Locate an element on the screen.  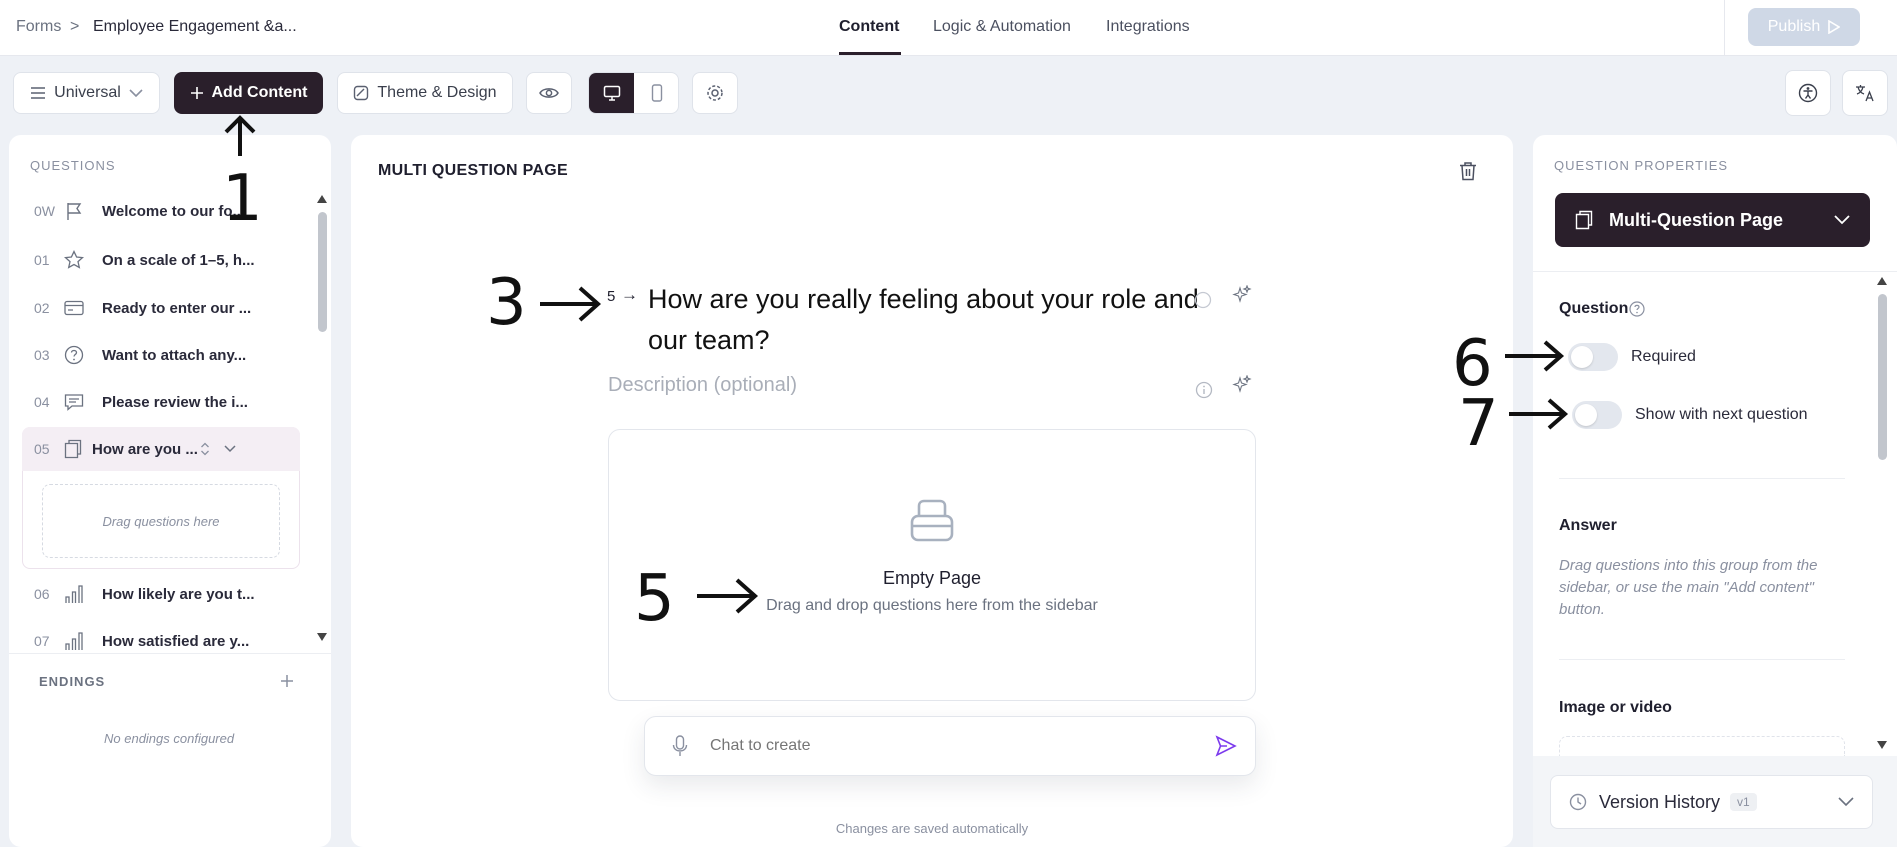
palette-icon is located at coordinates (361, 93).